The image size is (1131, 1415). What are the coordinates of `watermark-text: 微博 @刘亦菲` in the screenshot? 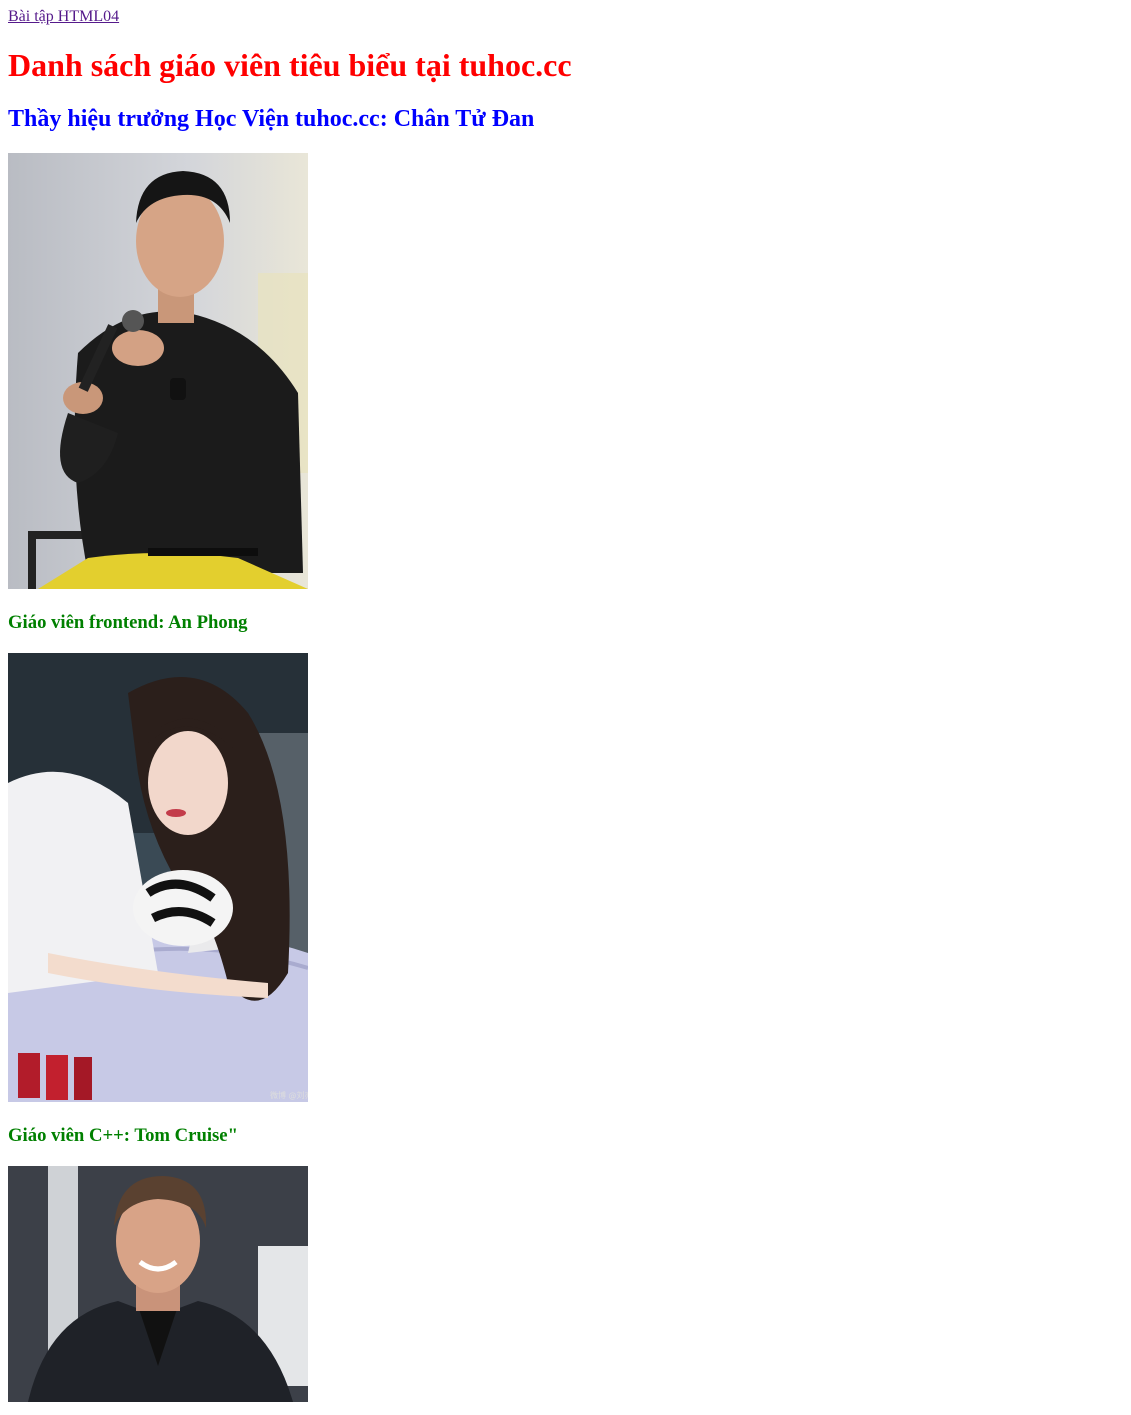 It's located at (289, 1095).